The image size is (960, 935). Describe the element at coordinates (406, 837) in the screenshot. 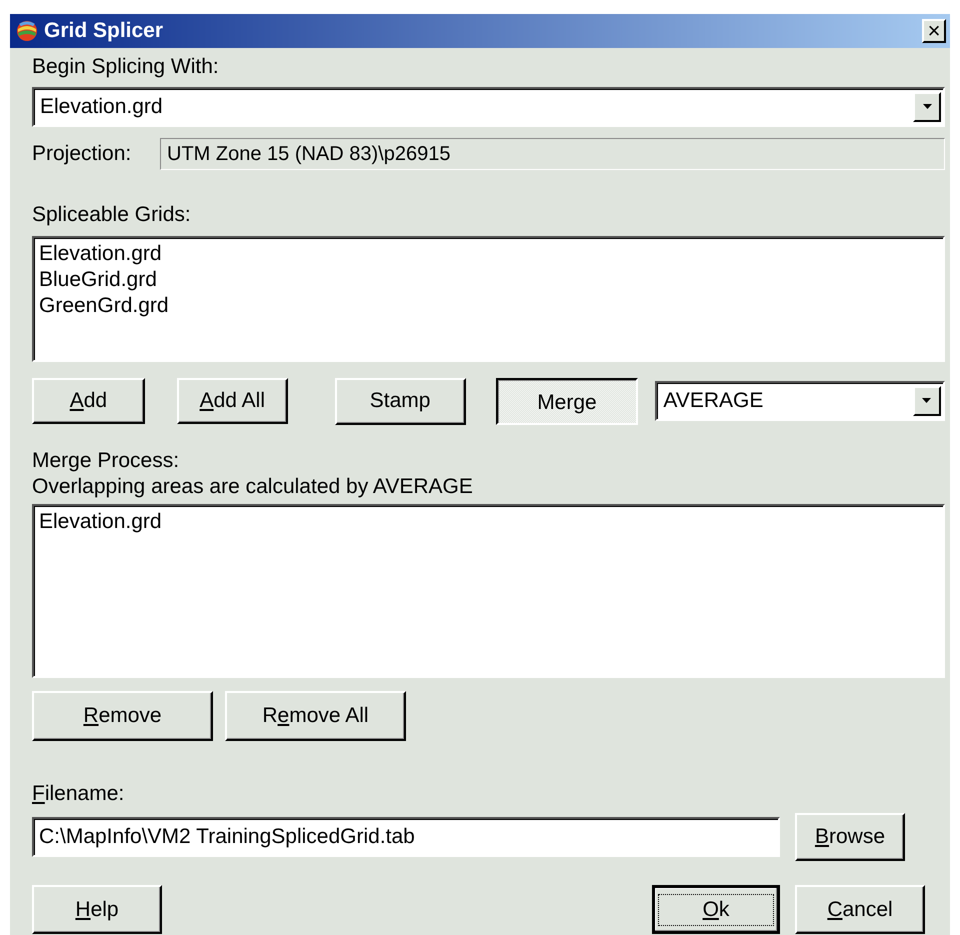

I see `filename-field: C:\MapInfo\VM2 TrainingSplicedGrid.tab` at that location.